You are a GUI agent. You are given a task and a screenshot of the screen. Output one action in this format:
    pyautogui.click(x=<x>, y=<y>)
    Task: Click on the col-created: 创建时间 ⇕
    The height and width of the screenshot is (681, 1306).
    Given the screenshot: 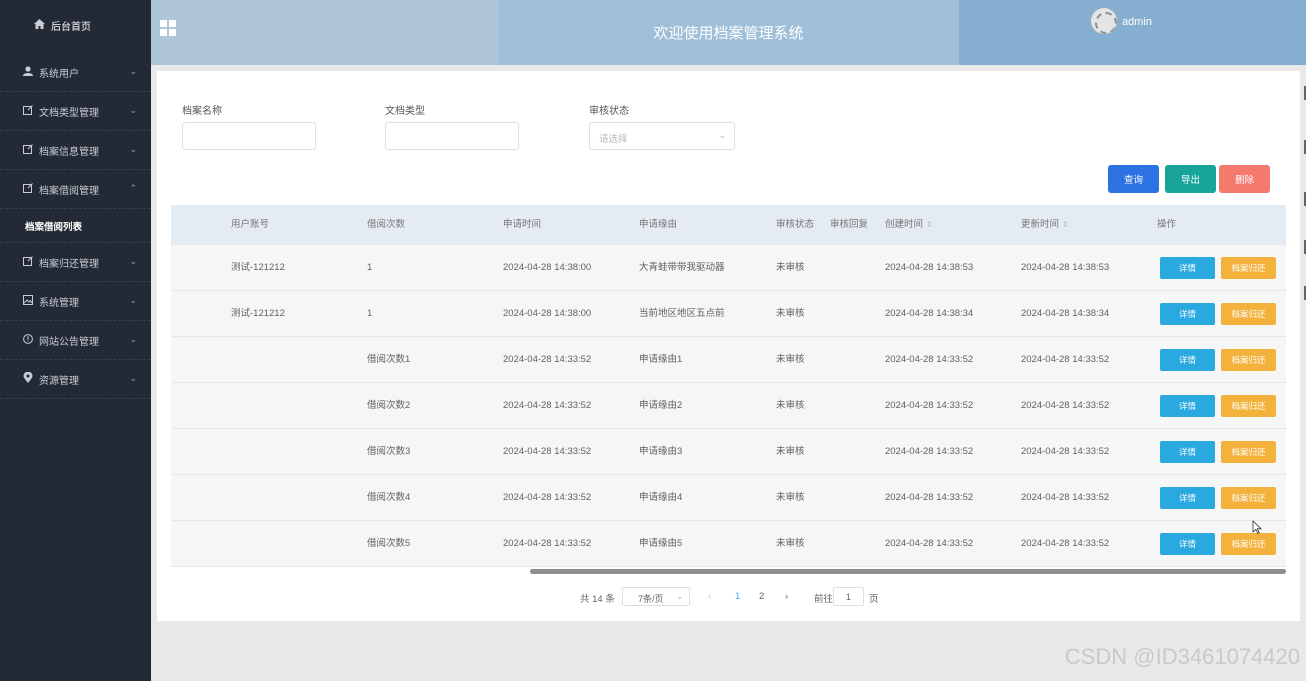 What is the action you would take?
    pyautogui.click(x=909, y=225)
    